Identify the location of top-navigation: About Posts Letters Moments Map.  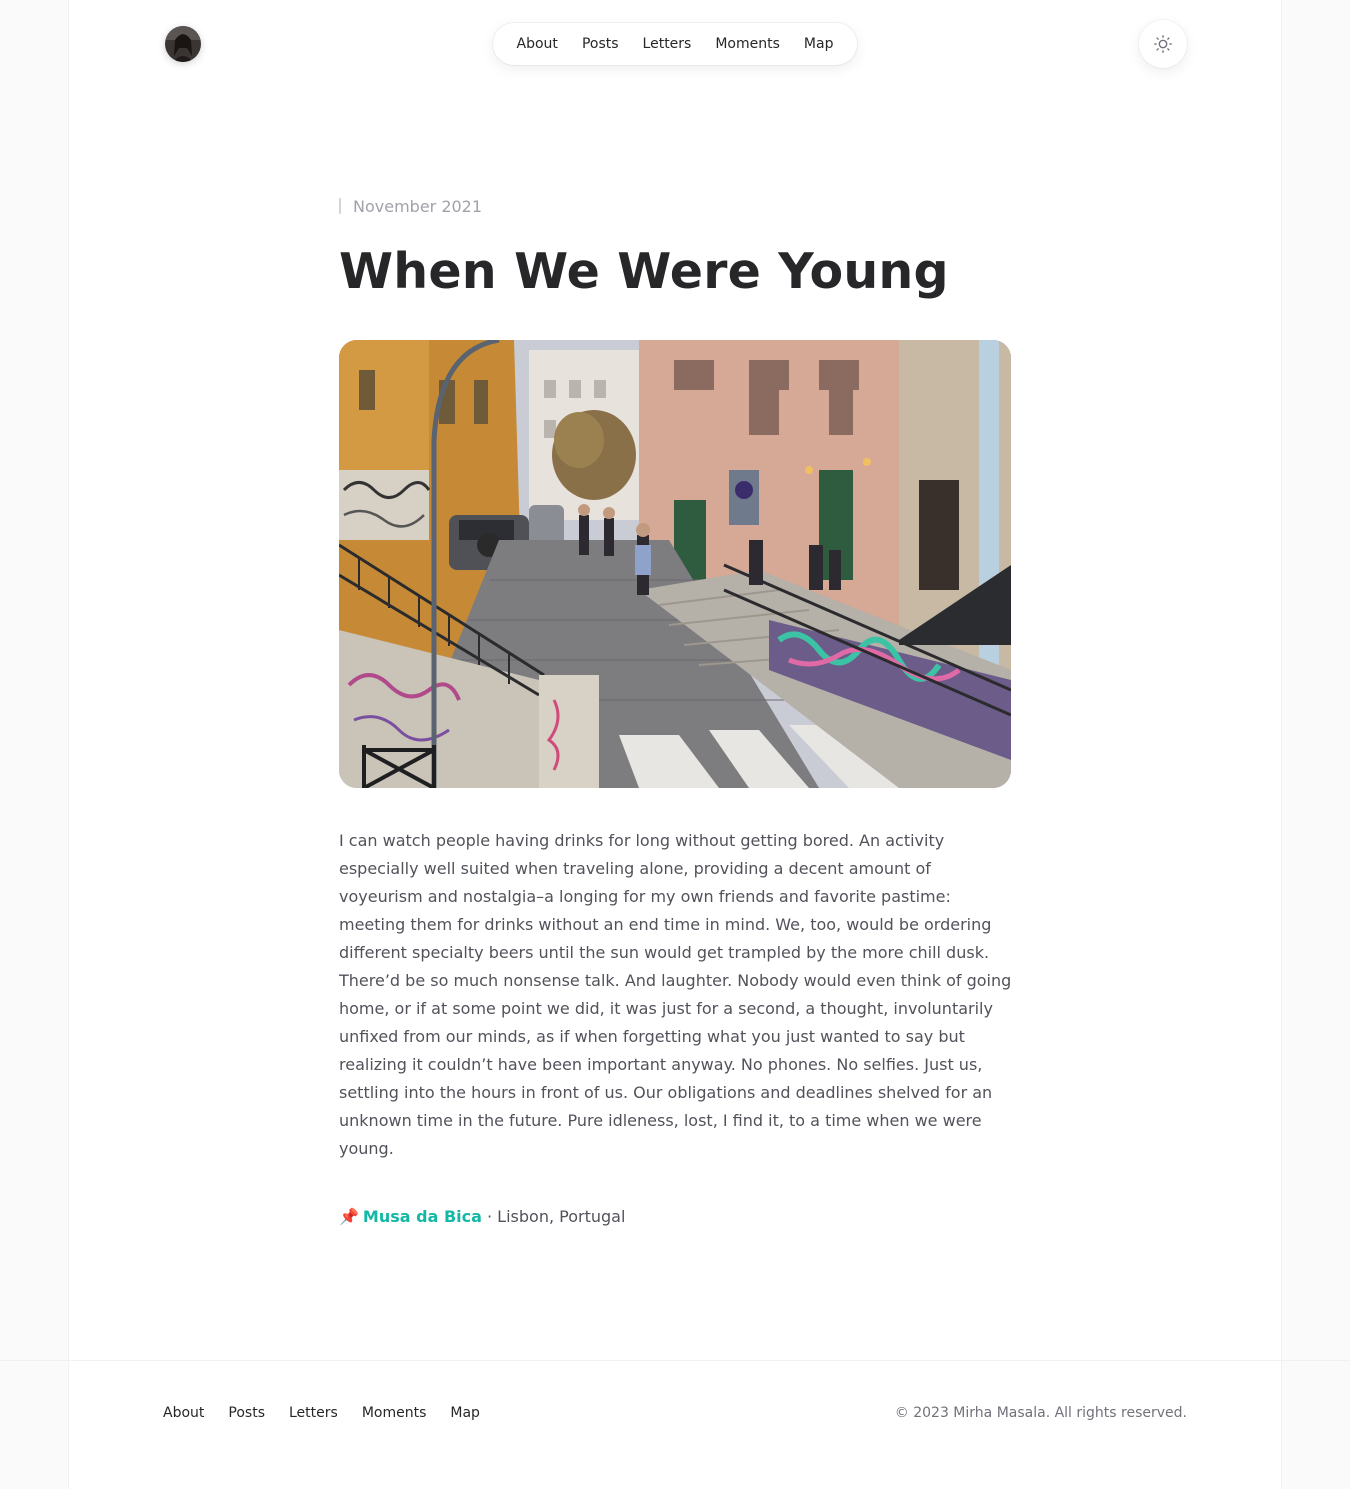
(675, 44).